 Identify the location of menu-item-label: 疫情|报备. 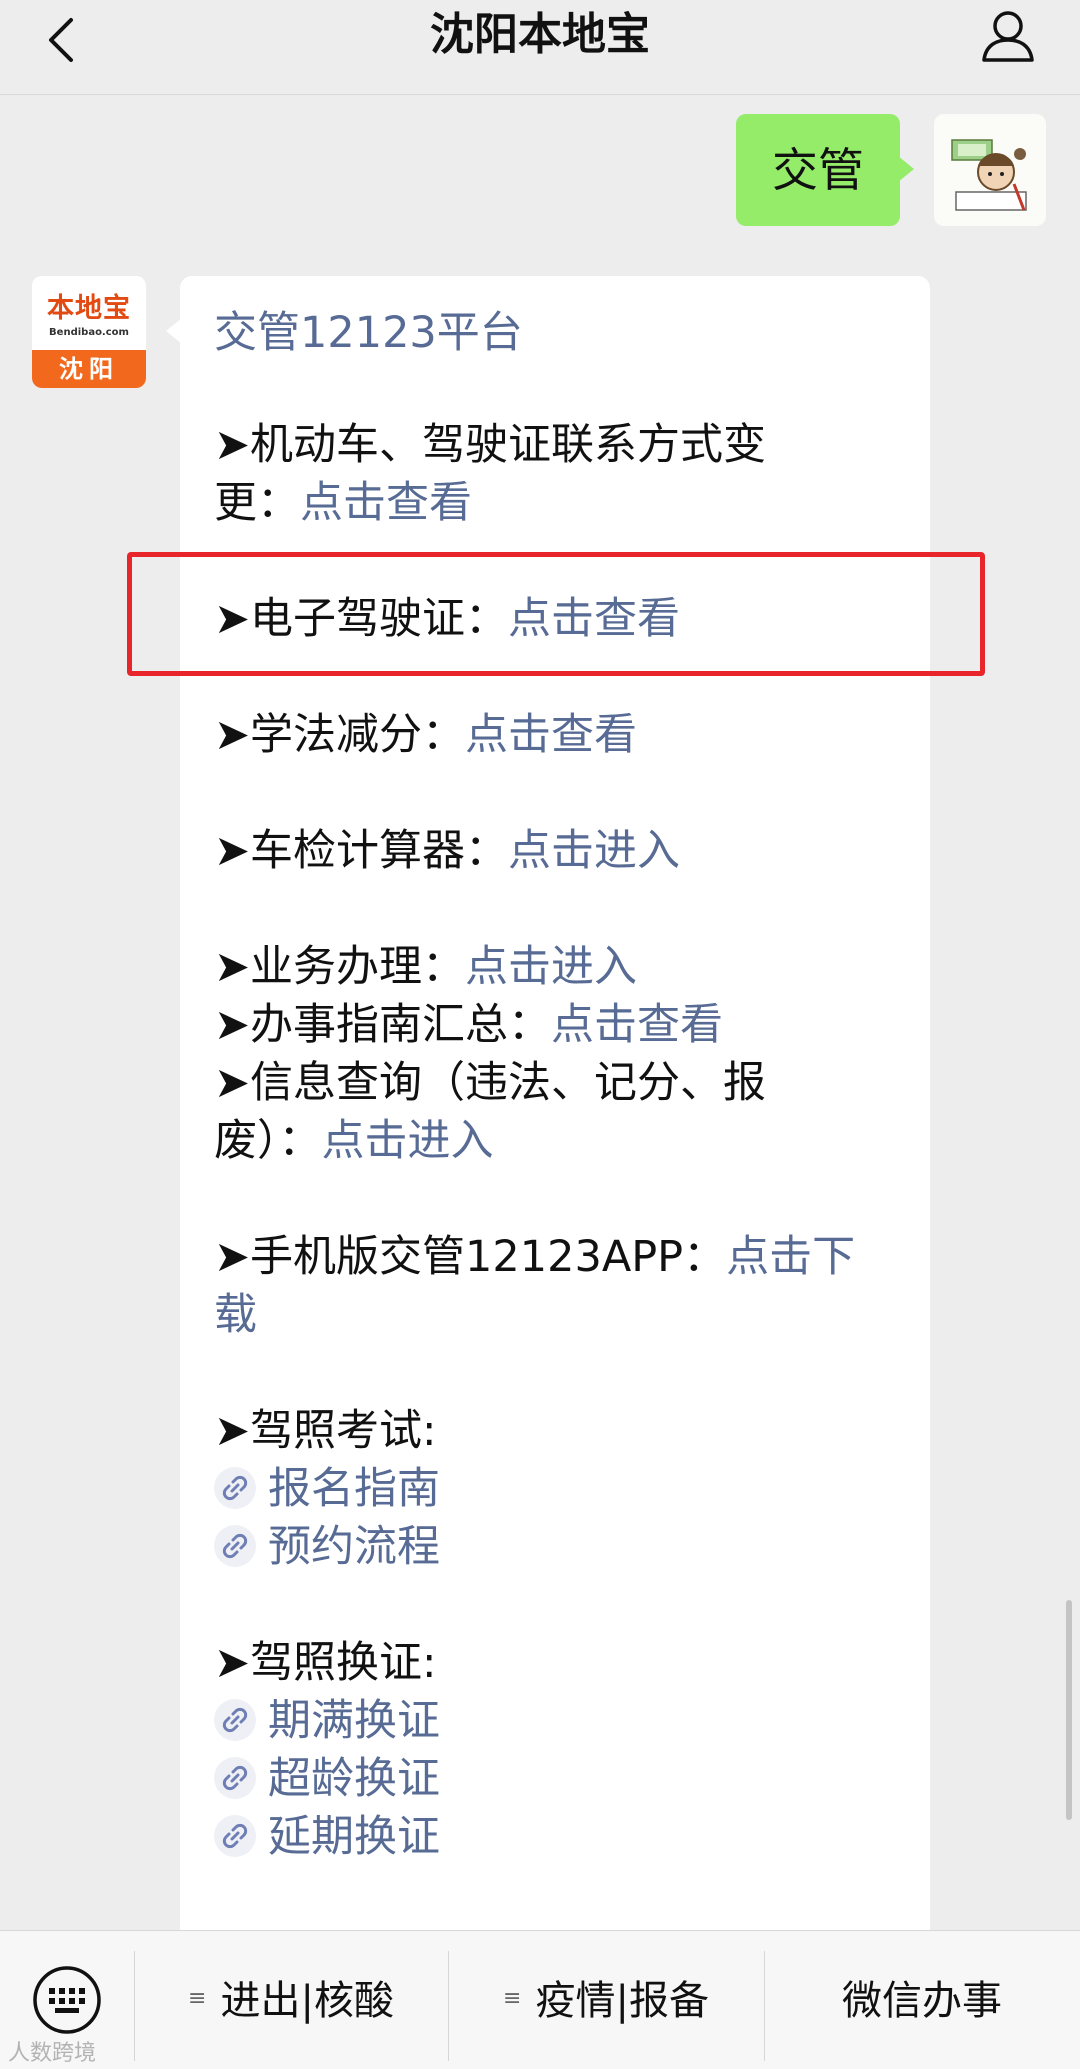
(622, 2001).